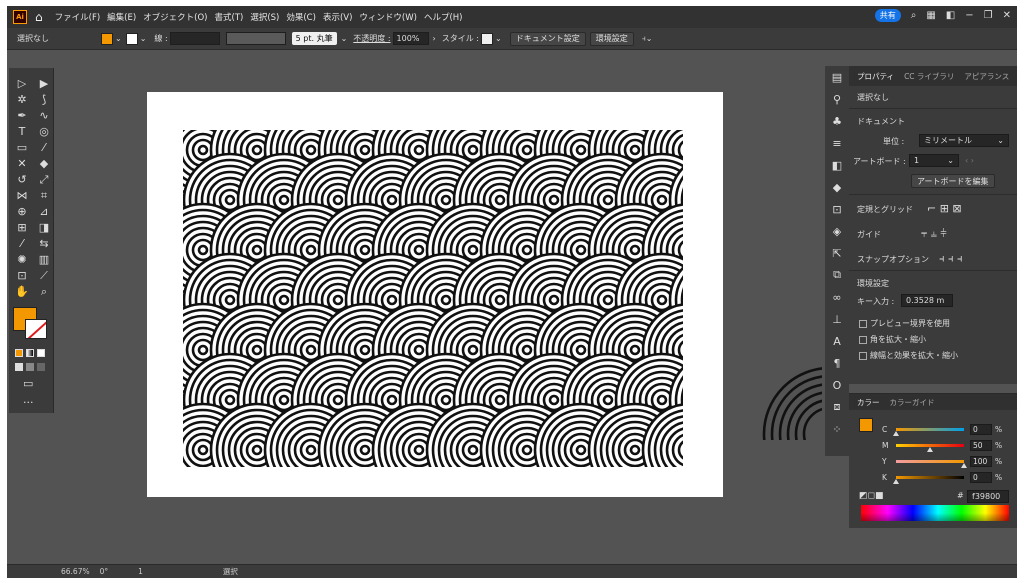 The height and width of the screenshot is (583, 1024). Describe the element at coordinates (194, 38) in the screenshot. I see `stroke-weight-field` at that location.